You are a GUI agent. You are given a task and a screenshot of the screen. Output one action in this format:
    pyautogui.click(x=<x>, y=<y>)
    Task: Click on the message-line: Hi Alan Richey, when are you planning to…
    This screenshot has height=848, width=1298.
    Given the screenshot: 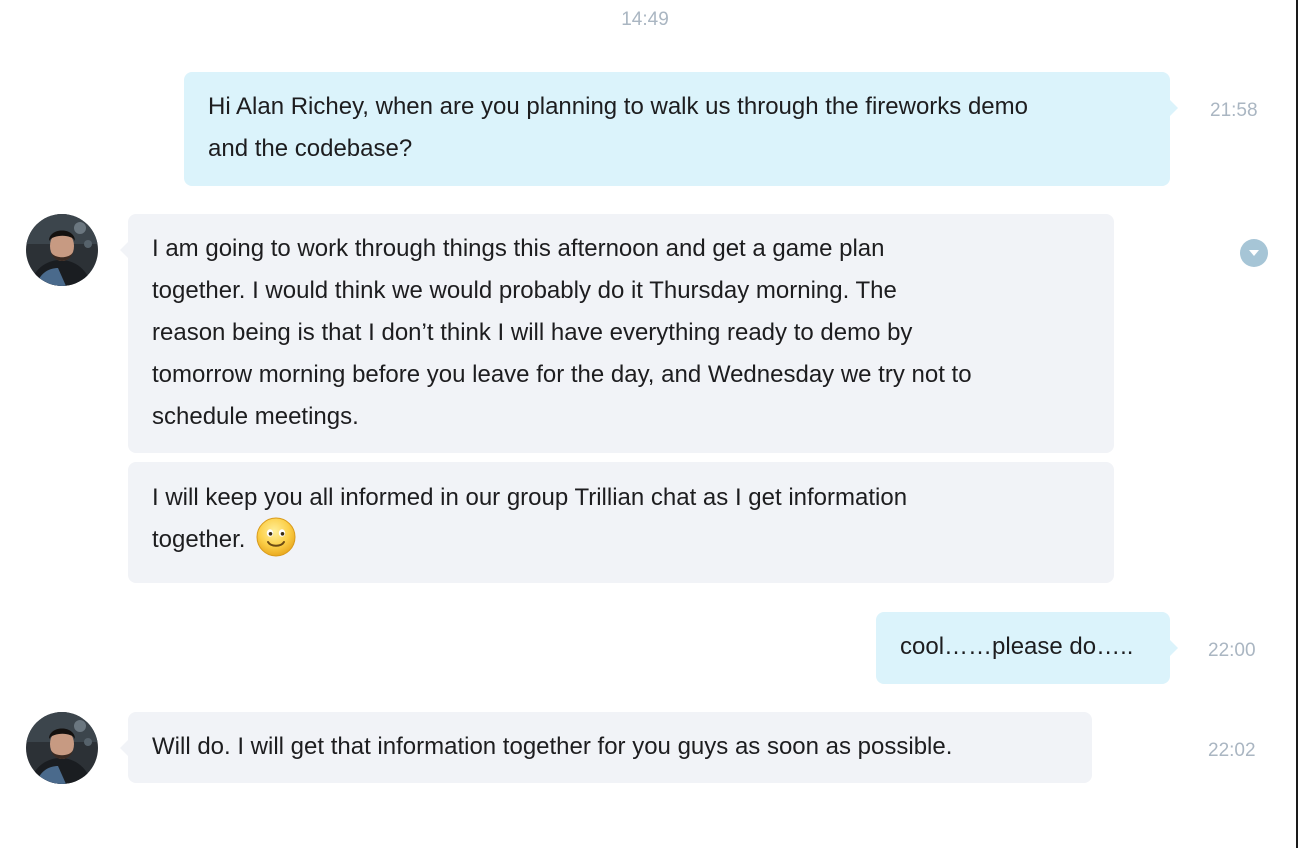 What is the action you would take?
    pyautogui.click(x=618, y=106)
    